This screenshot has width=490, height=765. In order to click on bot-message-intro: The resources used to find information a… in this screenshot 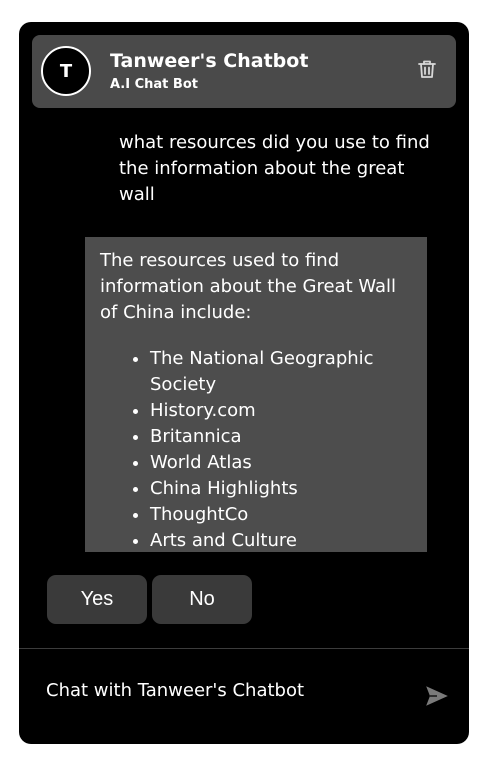, I will do `click(248, 286)`.